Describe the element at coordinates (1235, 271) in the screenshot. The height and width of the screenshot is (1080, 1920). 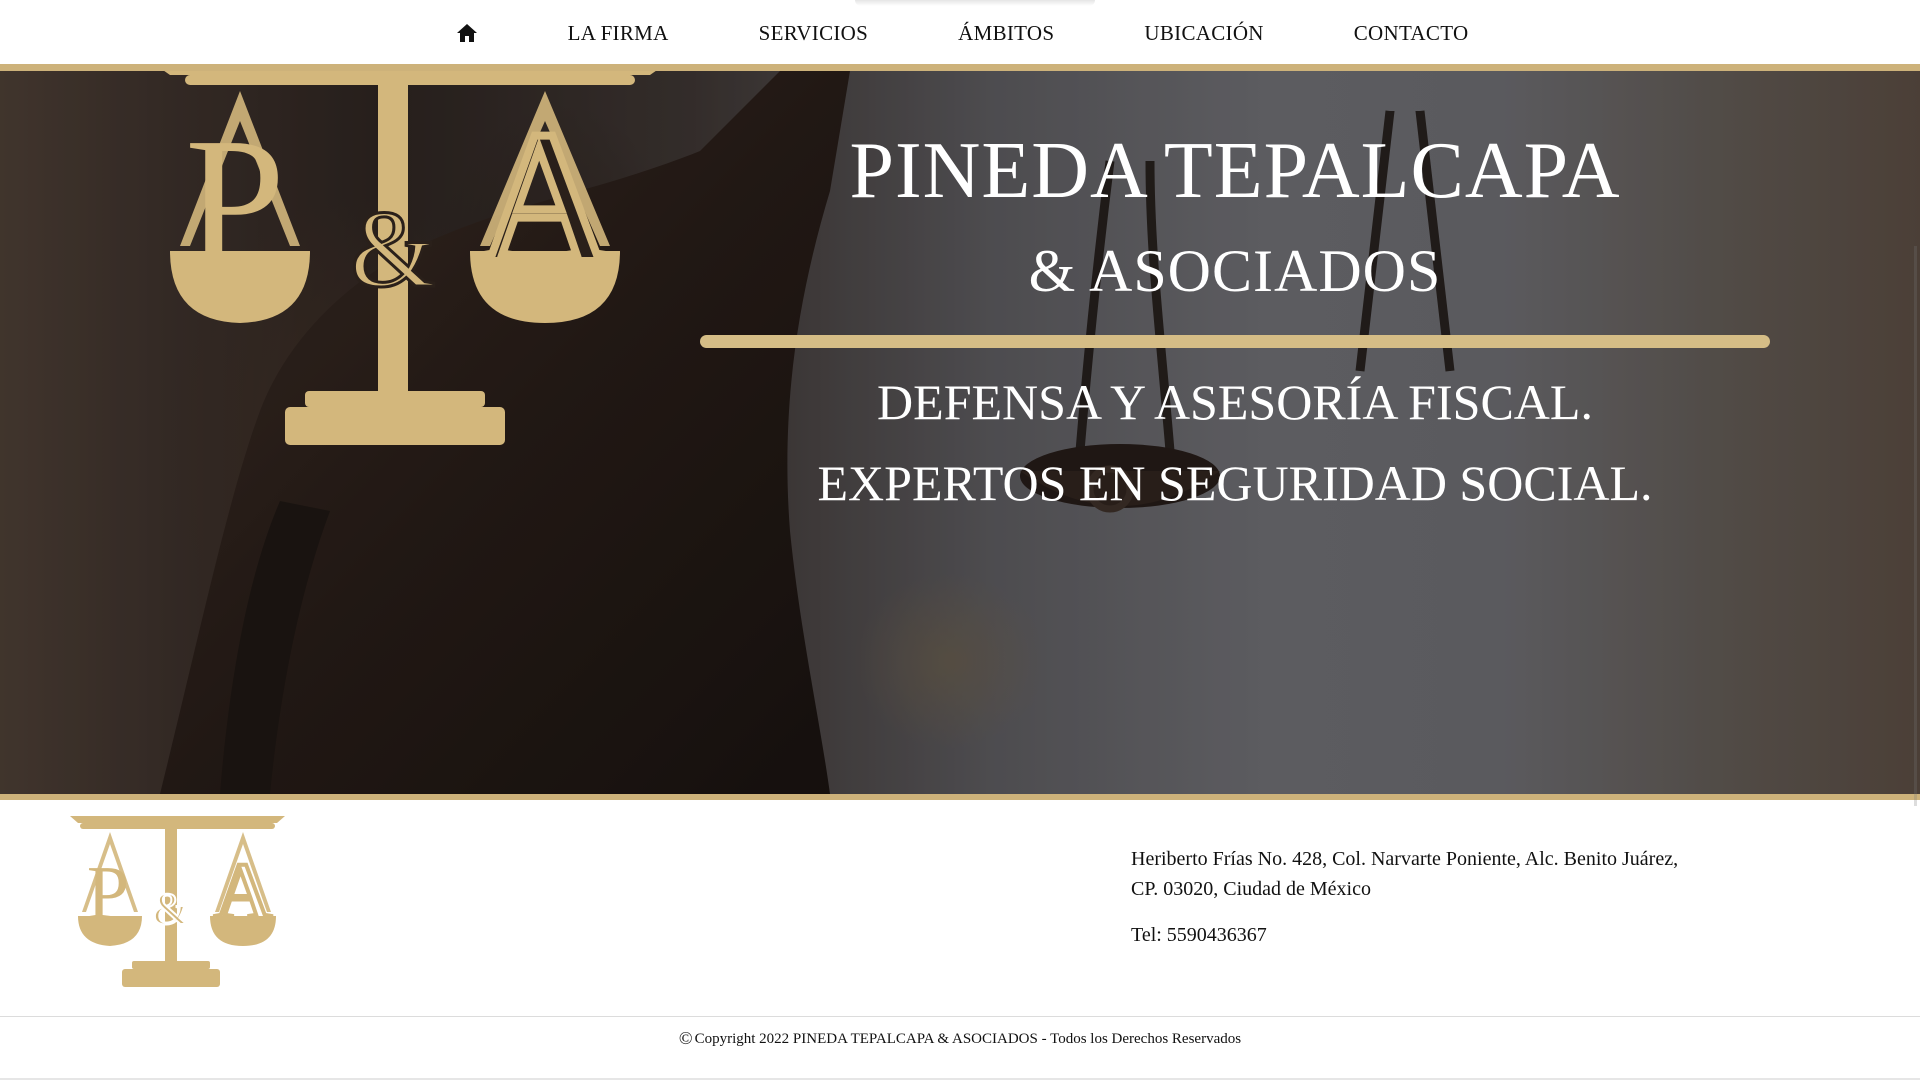
I see `hero-subtitle: & ASOCIADOS` at that location.